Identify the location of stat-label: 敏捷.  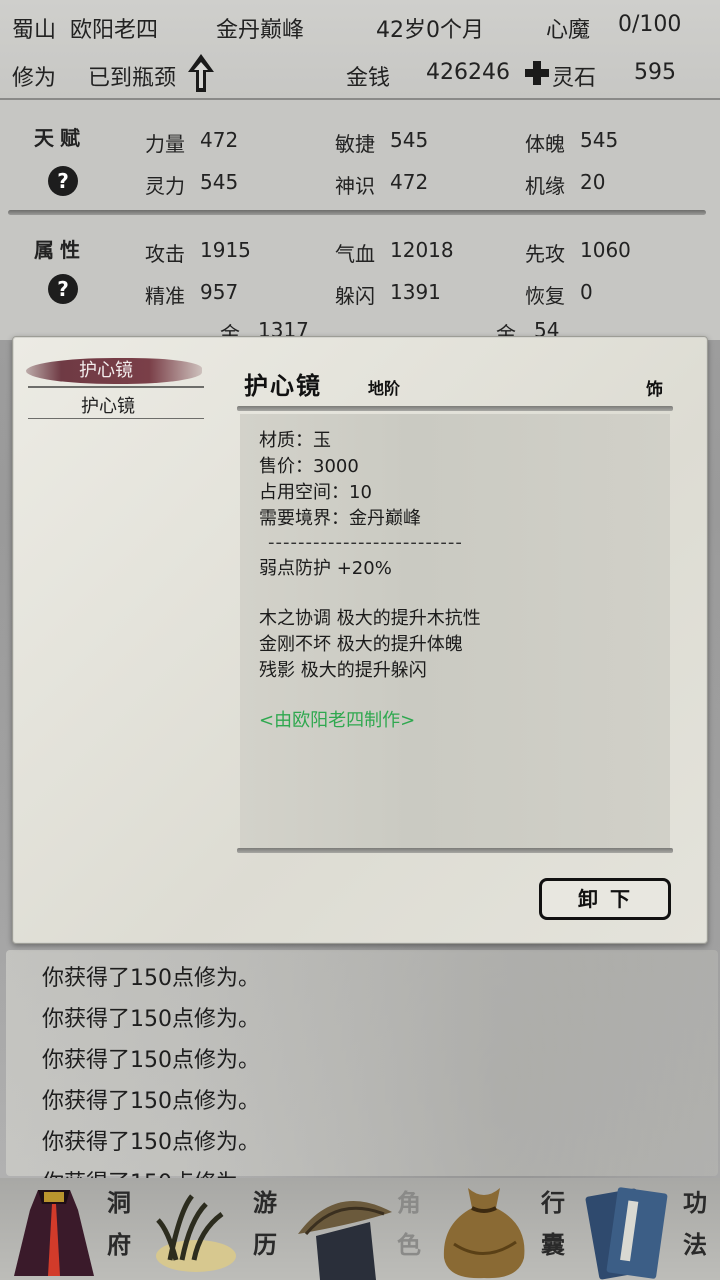
(355, 144).